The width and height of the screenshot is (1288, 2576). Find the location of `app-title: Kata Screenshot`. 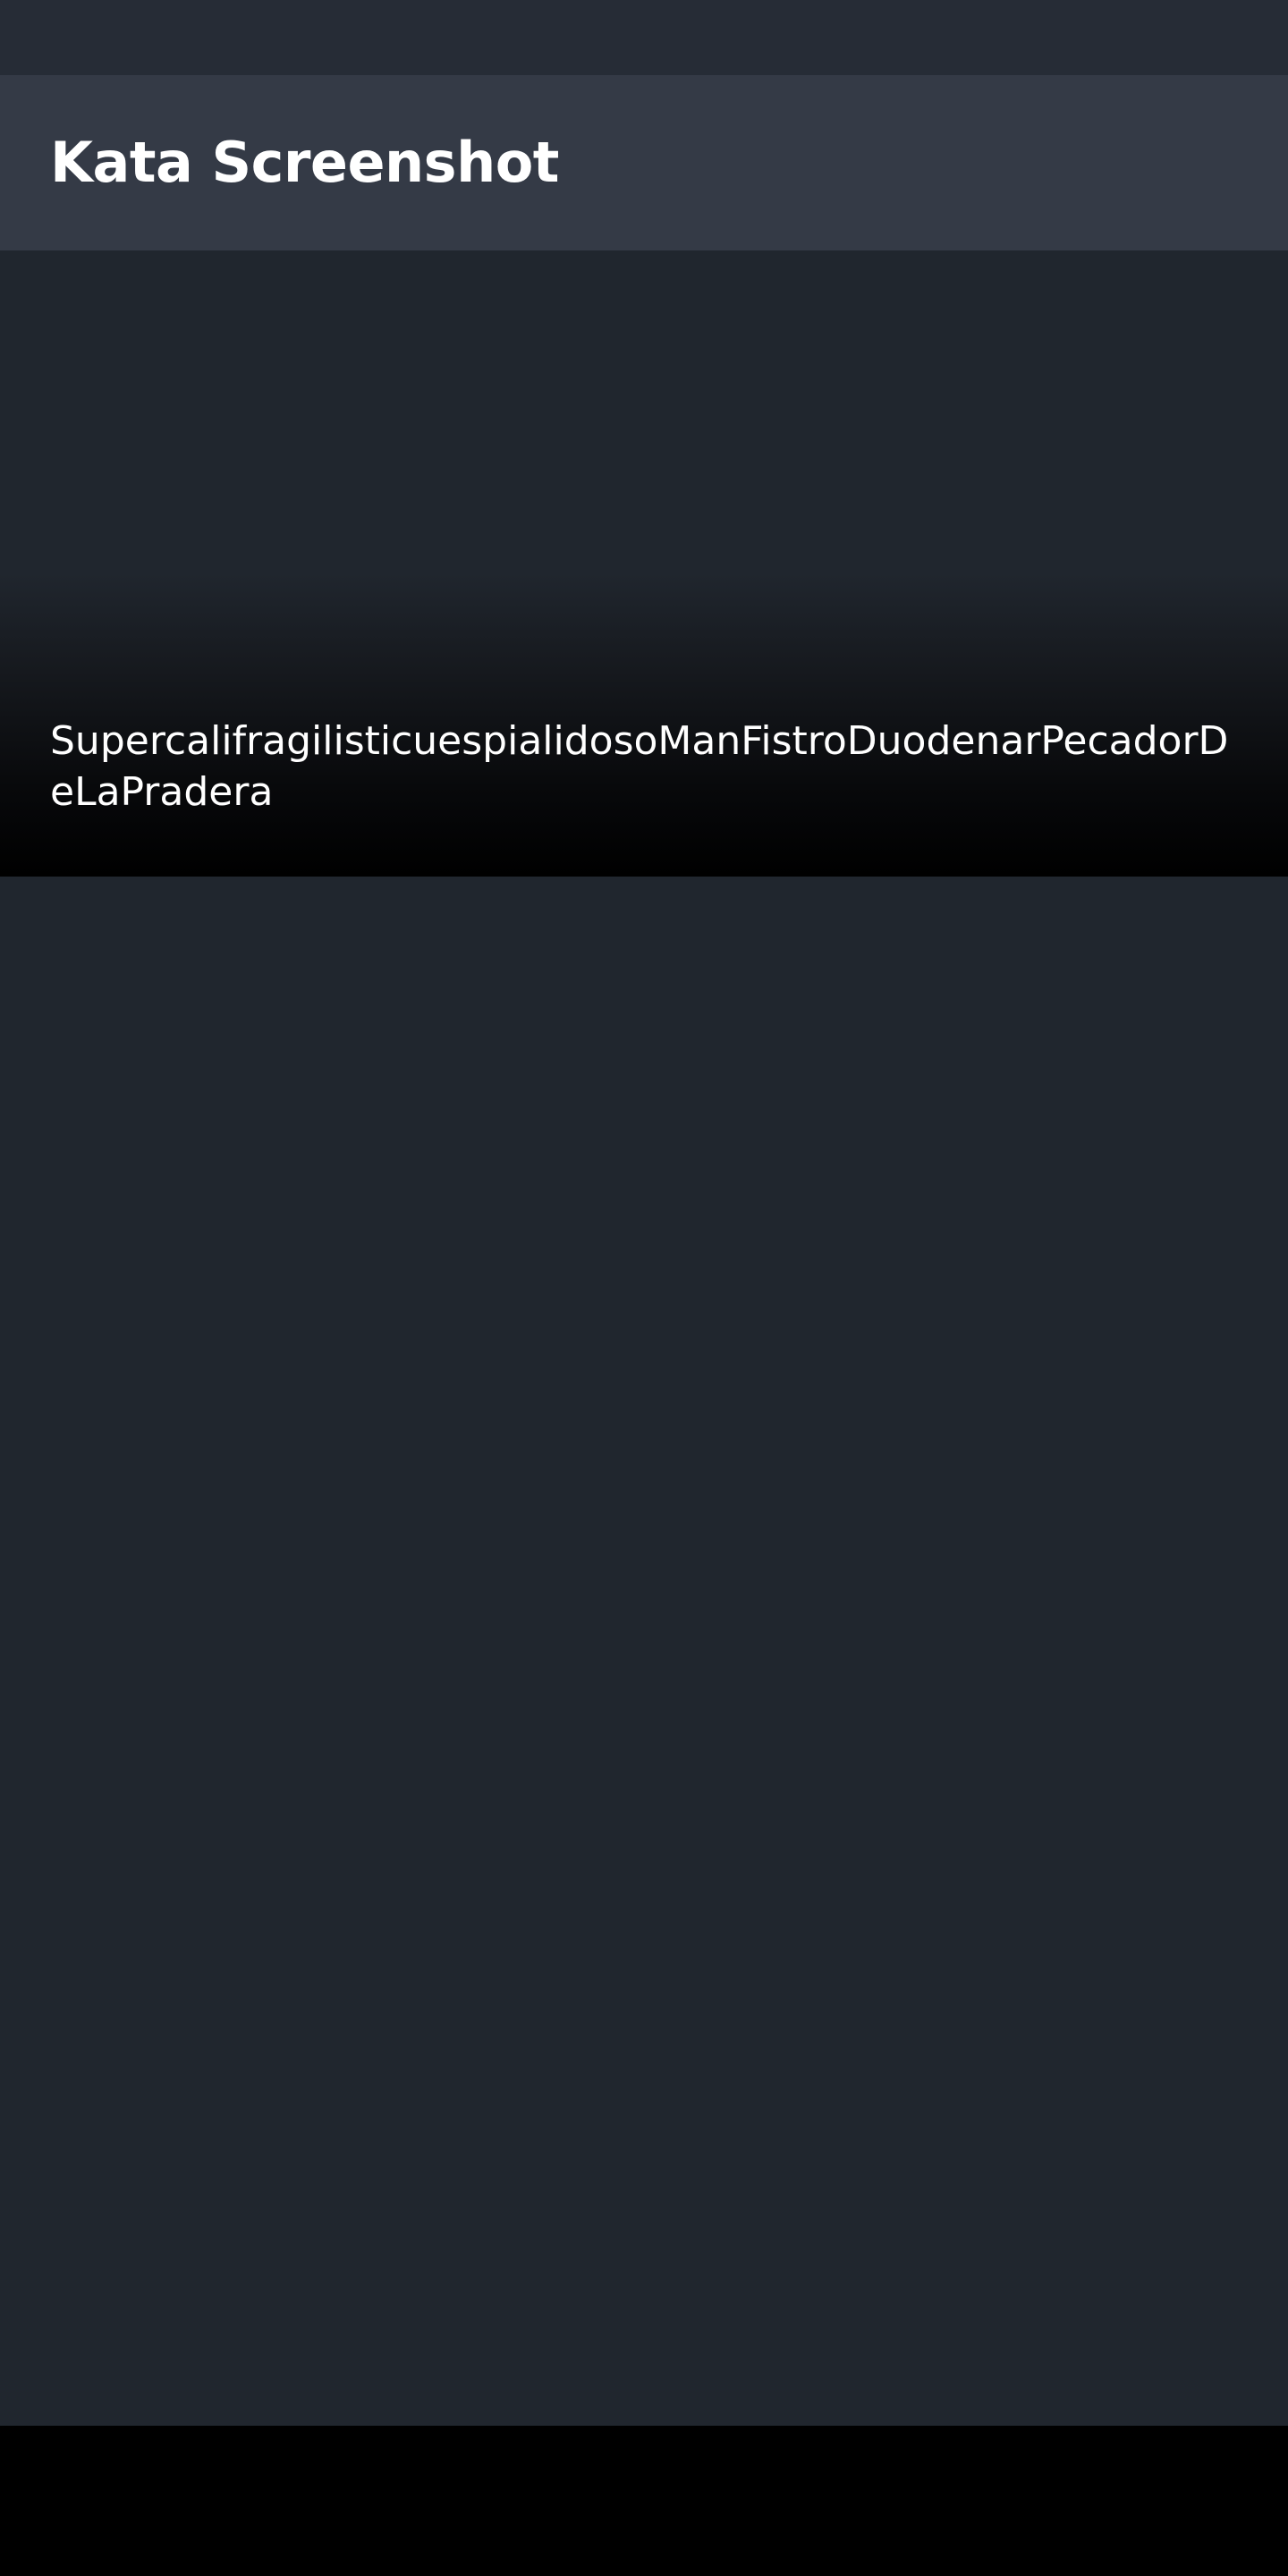

app-title: Kata Screenshot is located at coordinates (304, 162).